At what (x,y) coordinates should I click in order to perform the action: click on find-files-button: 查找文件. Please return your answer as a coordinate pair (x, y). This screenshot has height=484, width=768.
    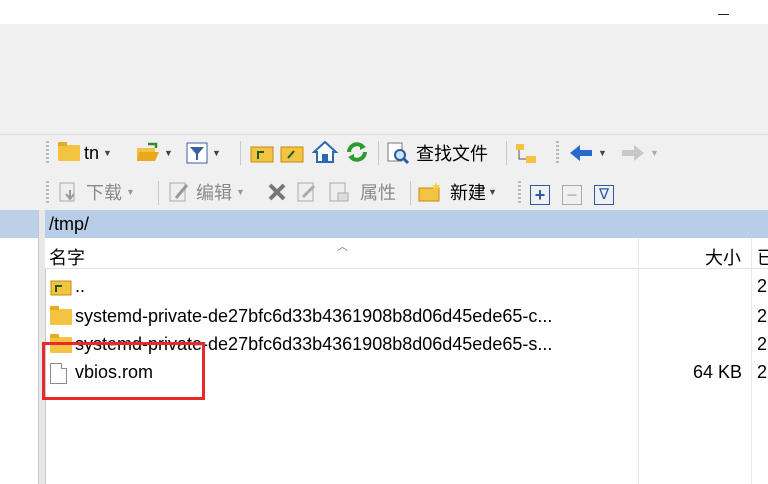
    Looking at the image, I should click on (437, 153).